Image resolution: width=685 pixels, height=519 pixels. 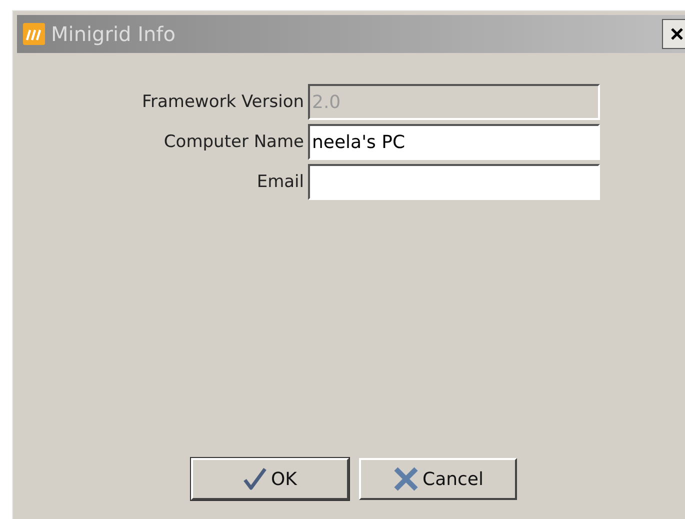 What do you see at coordinates (113, 34) in the screenshot?
I see `window-title: Minigrid Info` at bounding box center [113, 34].